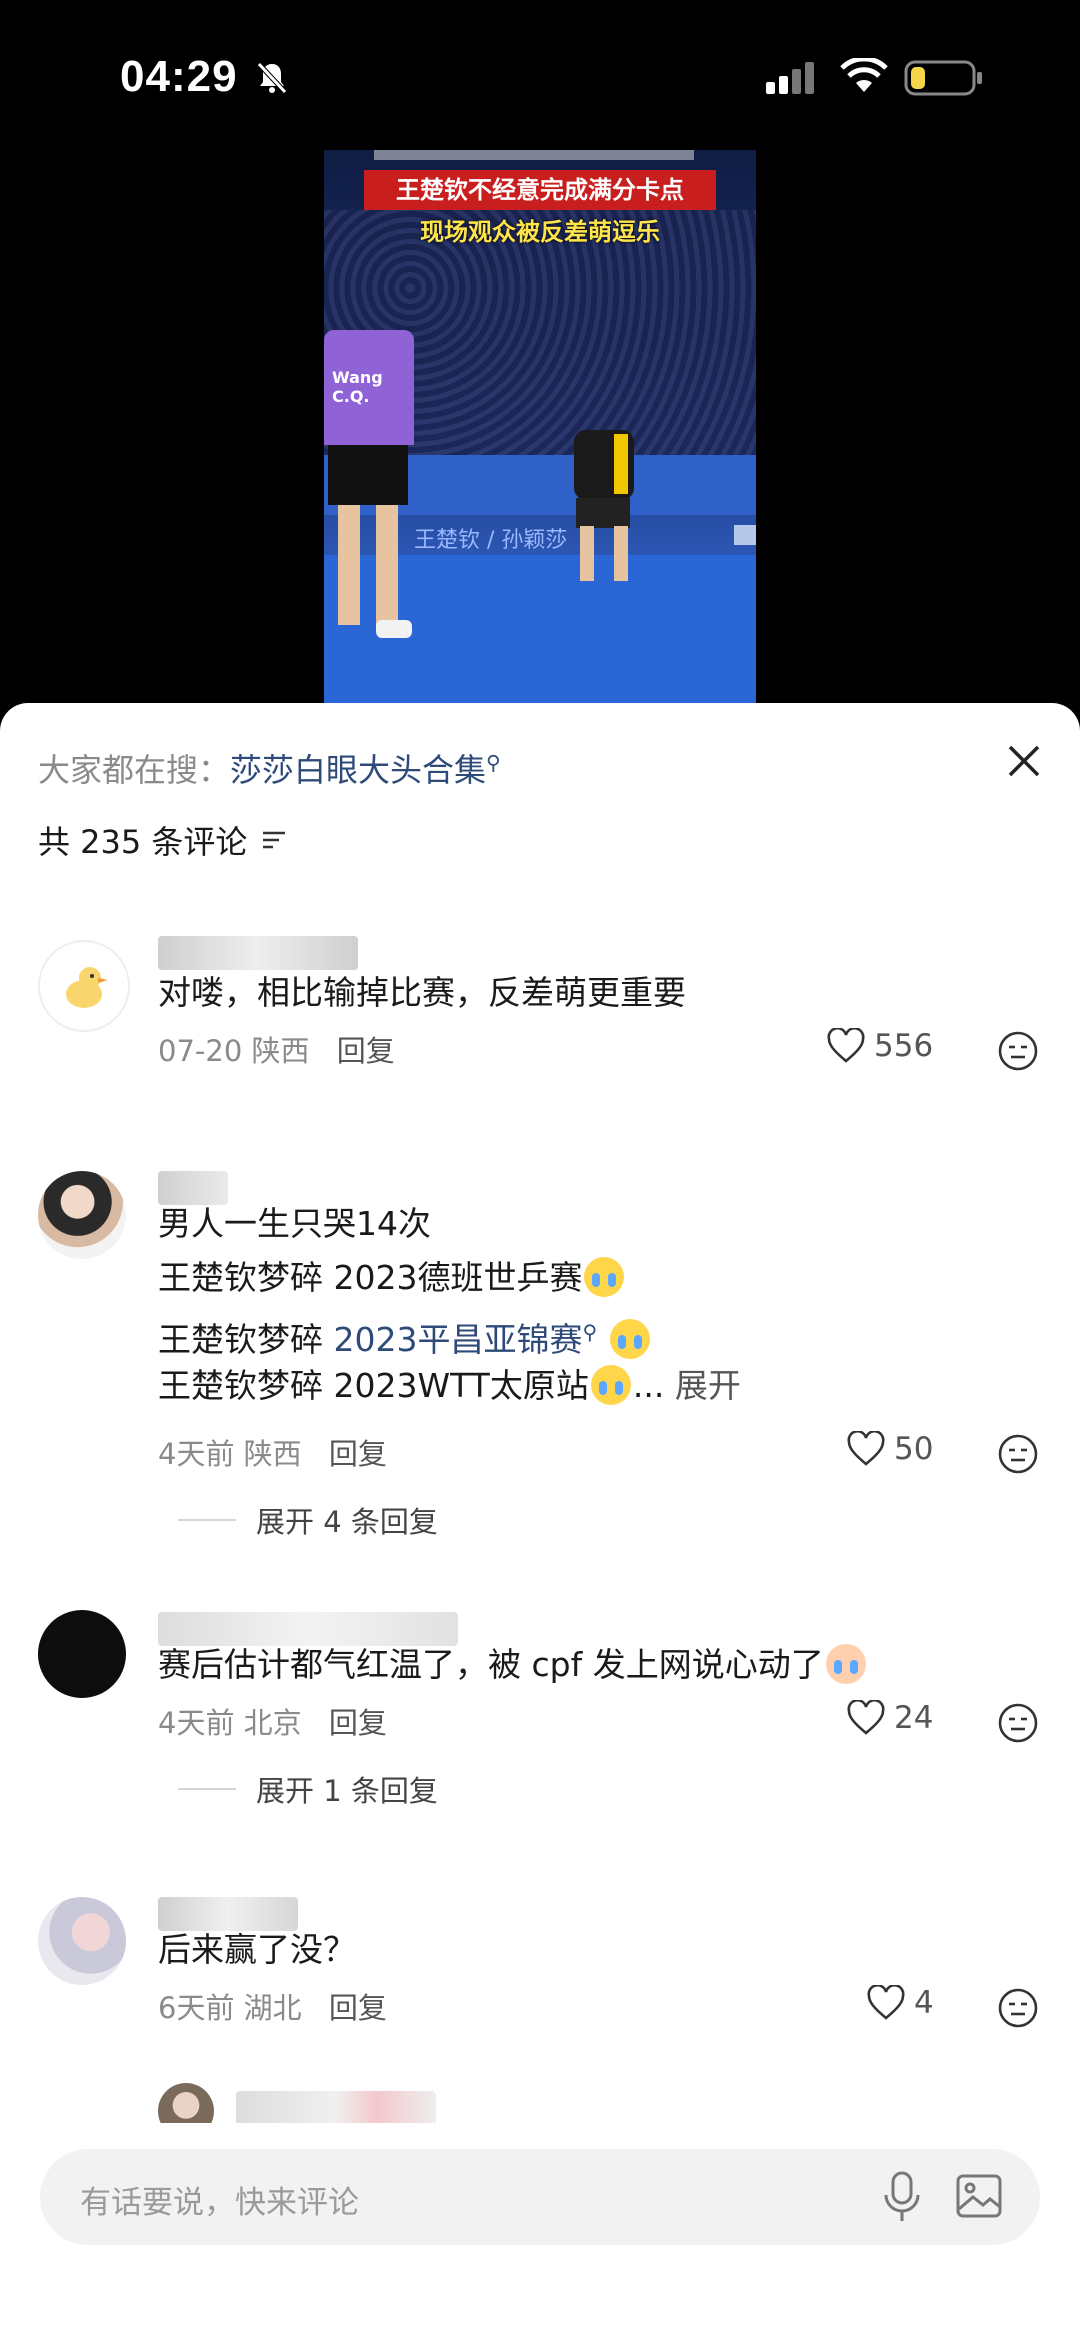  What do you see at coordinates (540, 2103) in the screenshot?
I see `reply-item-partial` at bounding box center [540, 2103].